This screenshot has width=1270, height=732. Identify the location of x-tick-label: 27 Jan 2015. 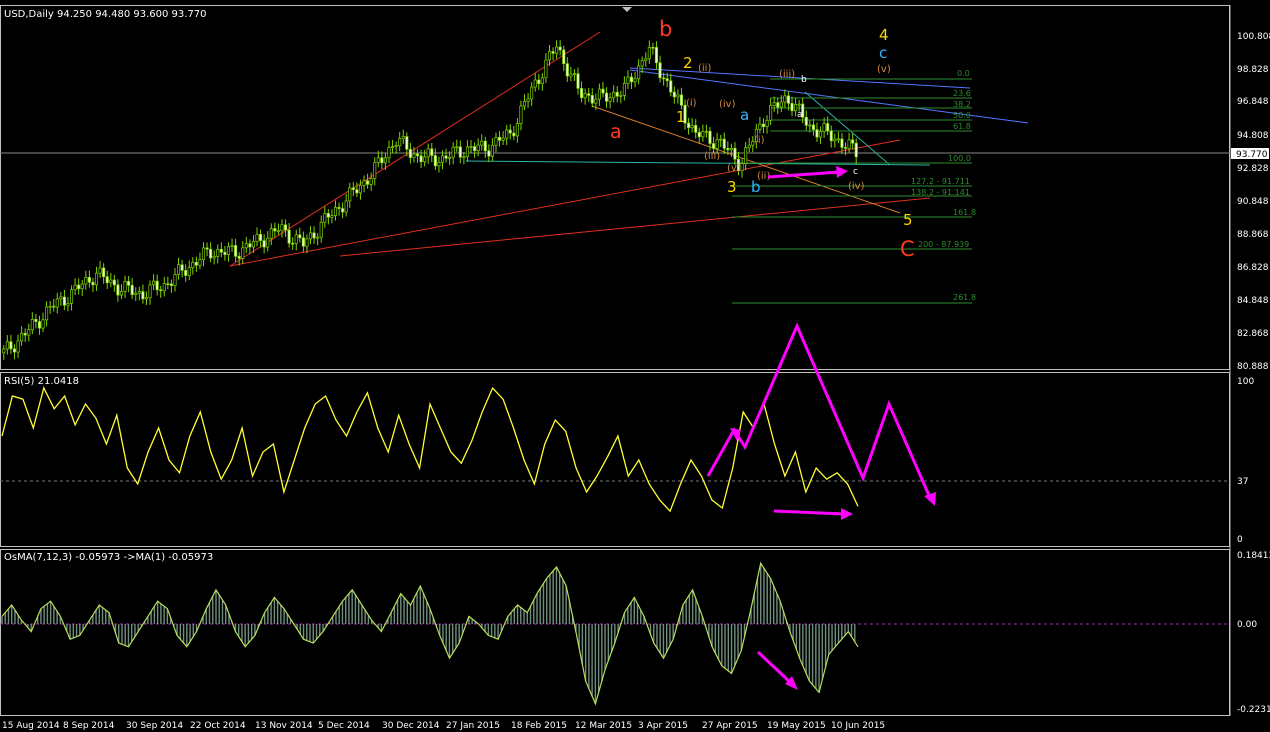
(473, 726).